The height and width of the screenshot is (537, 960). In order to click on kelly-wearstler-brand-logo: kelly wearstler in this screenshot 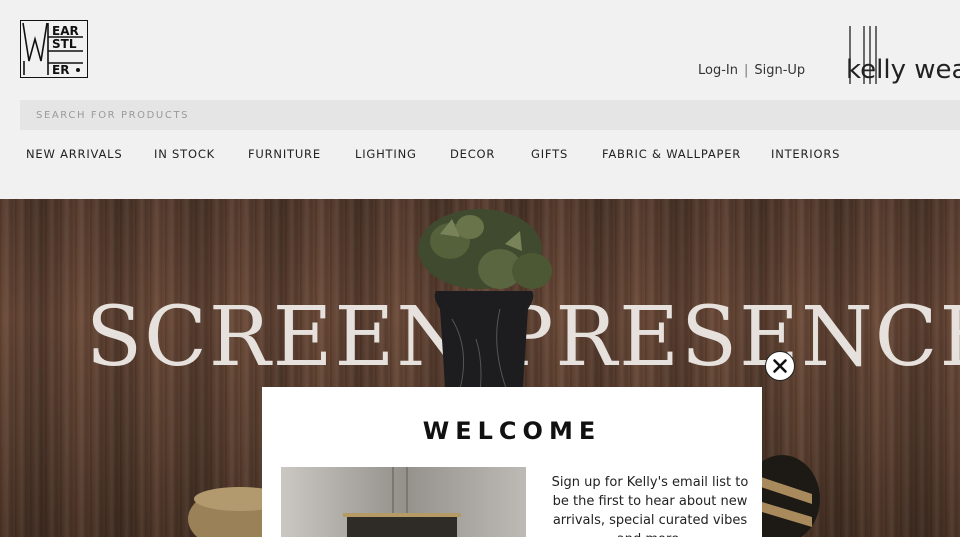, I will do `click(903, 57)`.